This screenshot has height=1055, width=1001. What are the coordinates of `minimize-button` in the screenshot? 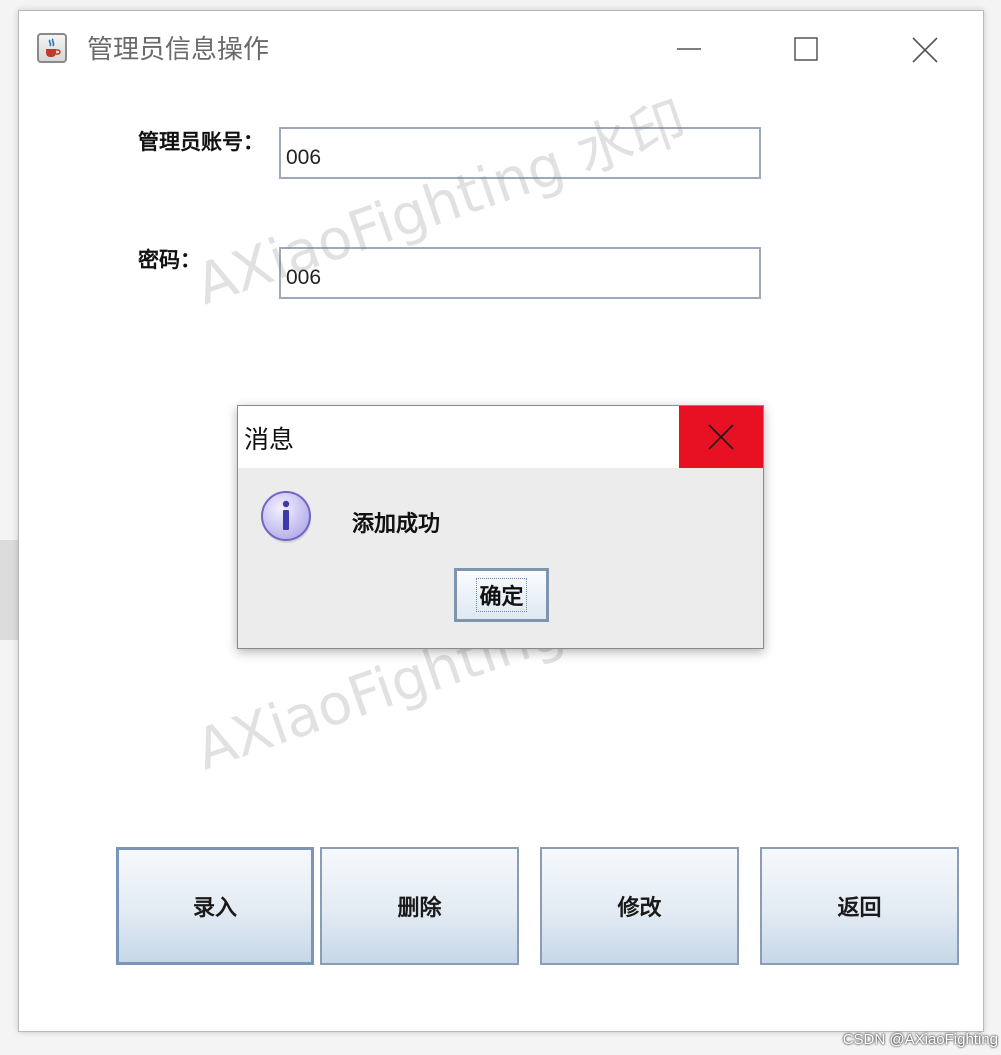 It's located at (689, 48).